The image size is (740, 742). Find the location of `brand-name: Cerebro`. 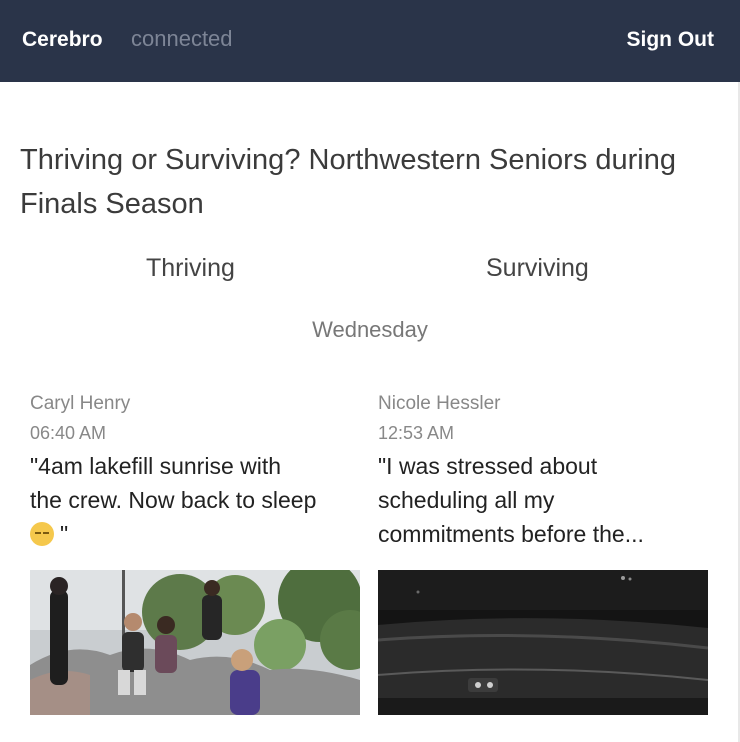

brand-name: Cerebro is located at coordinates (62, 40).